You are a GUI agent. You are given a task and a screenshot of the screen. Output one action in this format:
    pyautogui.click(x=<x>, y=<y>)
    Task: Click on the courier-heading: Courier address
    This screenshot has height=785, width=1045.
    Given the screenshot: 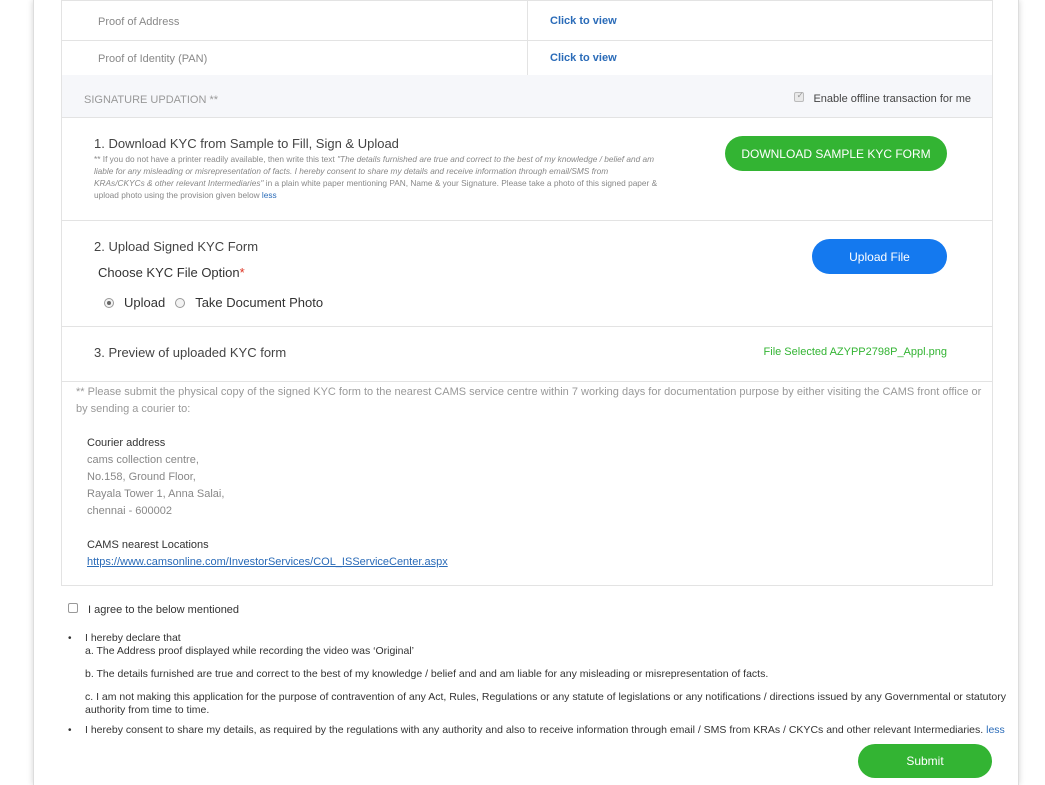 What is the action you would take?
    pyautogui.click(x=126, y=443)
    